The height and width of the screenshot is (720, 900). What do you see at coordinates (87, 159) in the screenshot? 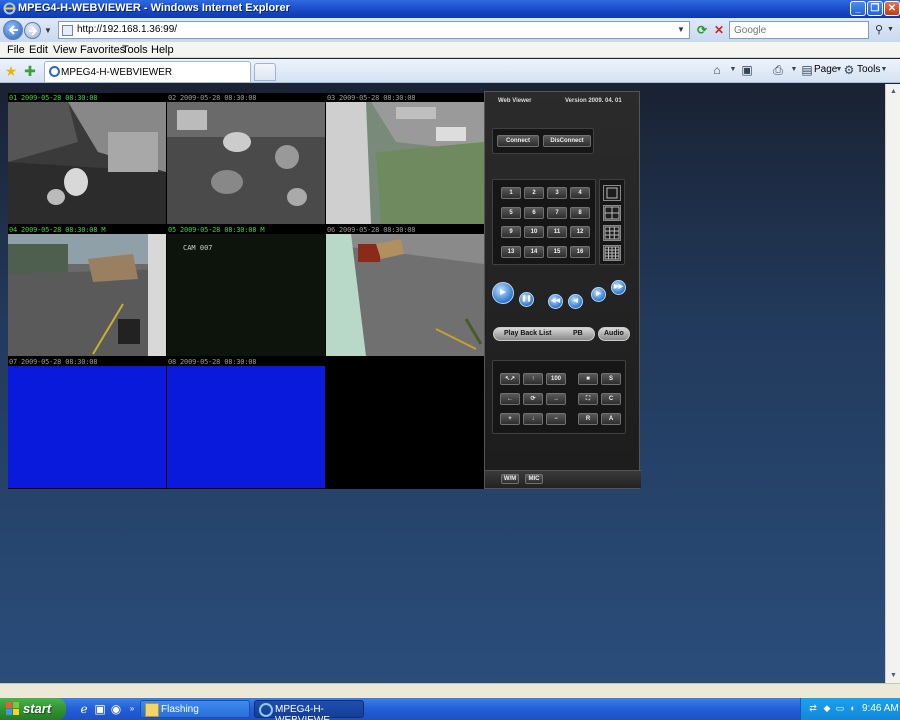
I see `camera-tile-1: 01 2009-05-28 08:30:08` at bounding box center [87, 159].